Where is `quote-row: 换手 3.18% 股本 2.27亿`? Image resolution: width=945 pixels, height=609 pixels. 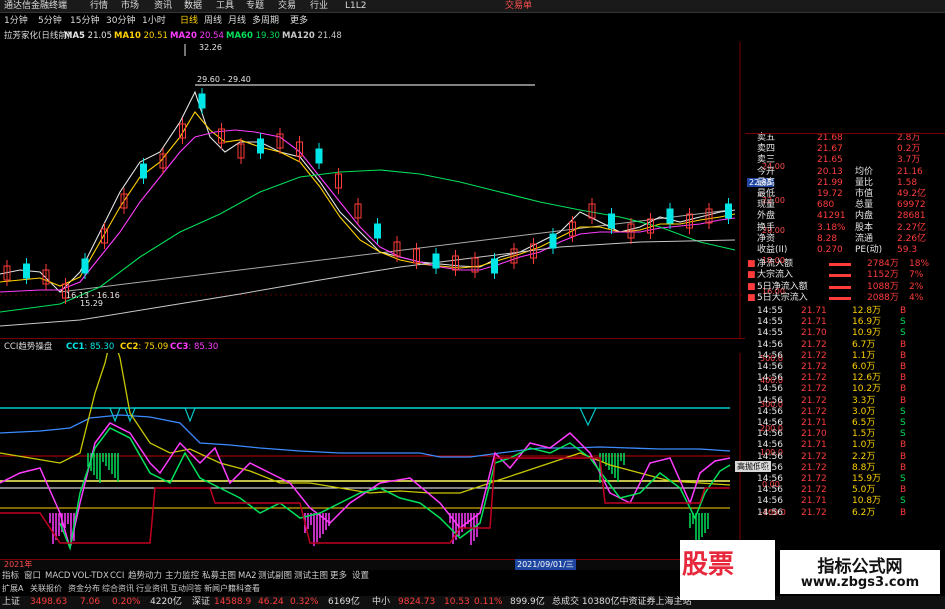
quote-row: 换手 3.18% 股本 2.27亿 is located at coordinates (843, 228).